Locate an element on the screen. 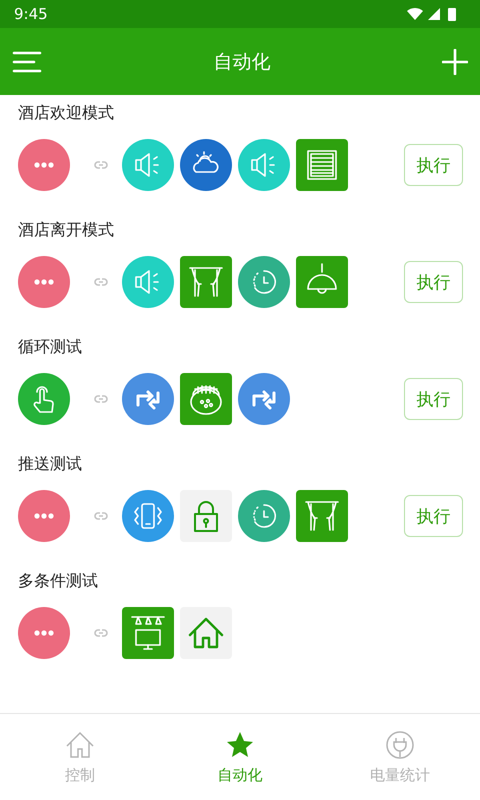 The image size is (480, 800). lock-icon is located at coordinates (206, 516).